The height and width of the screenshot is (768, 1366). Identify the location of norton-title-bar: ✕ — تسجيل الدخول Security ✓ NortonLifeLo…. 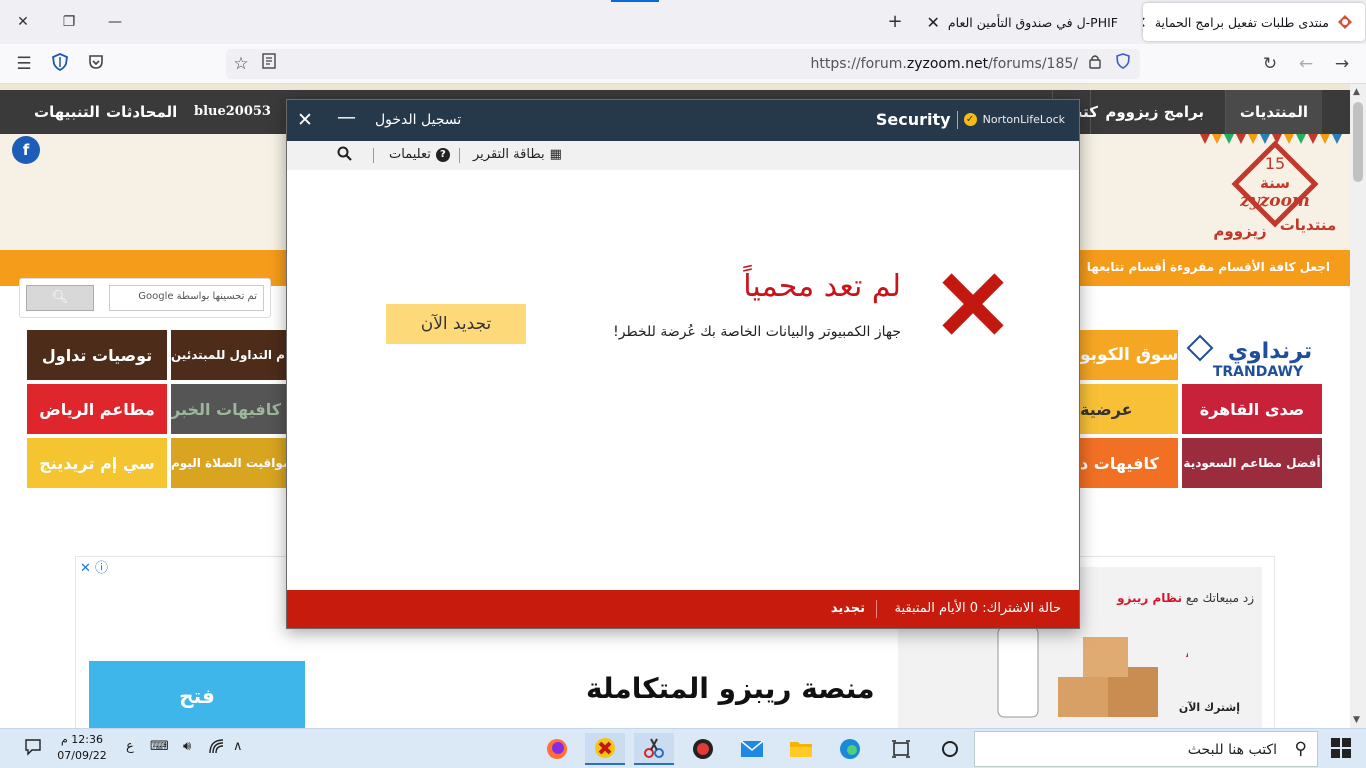
(683, 120).